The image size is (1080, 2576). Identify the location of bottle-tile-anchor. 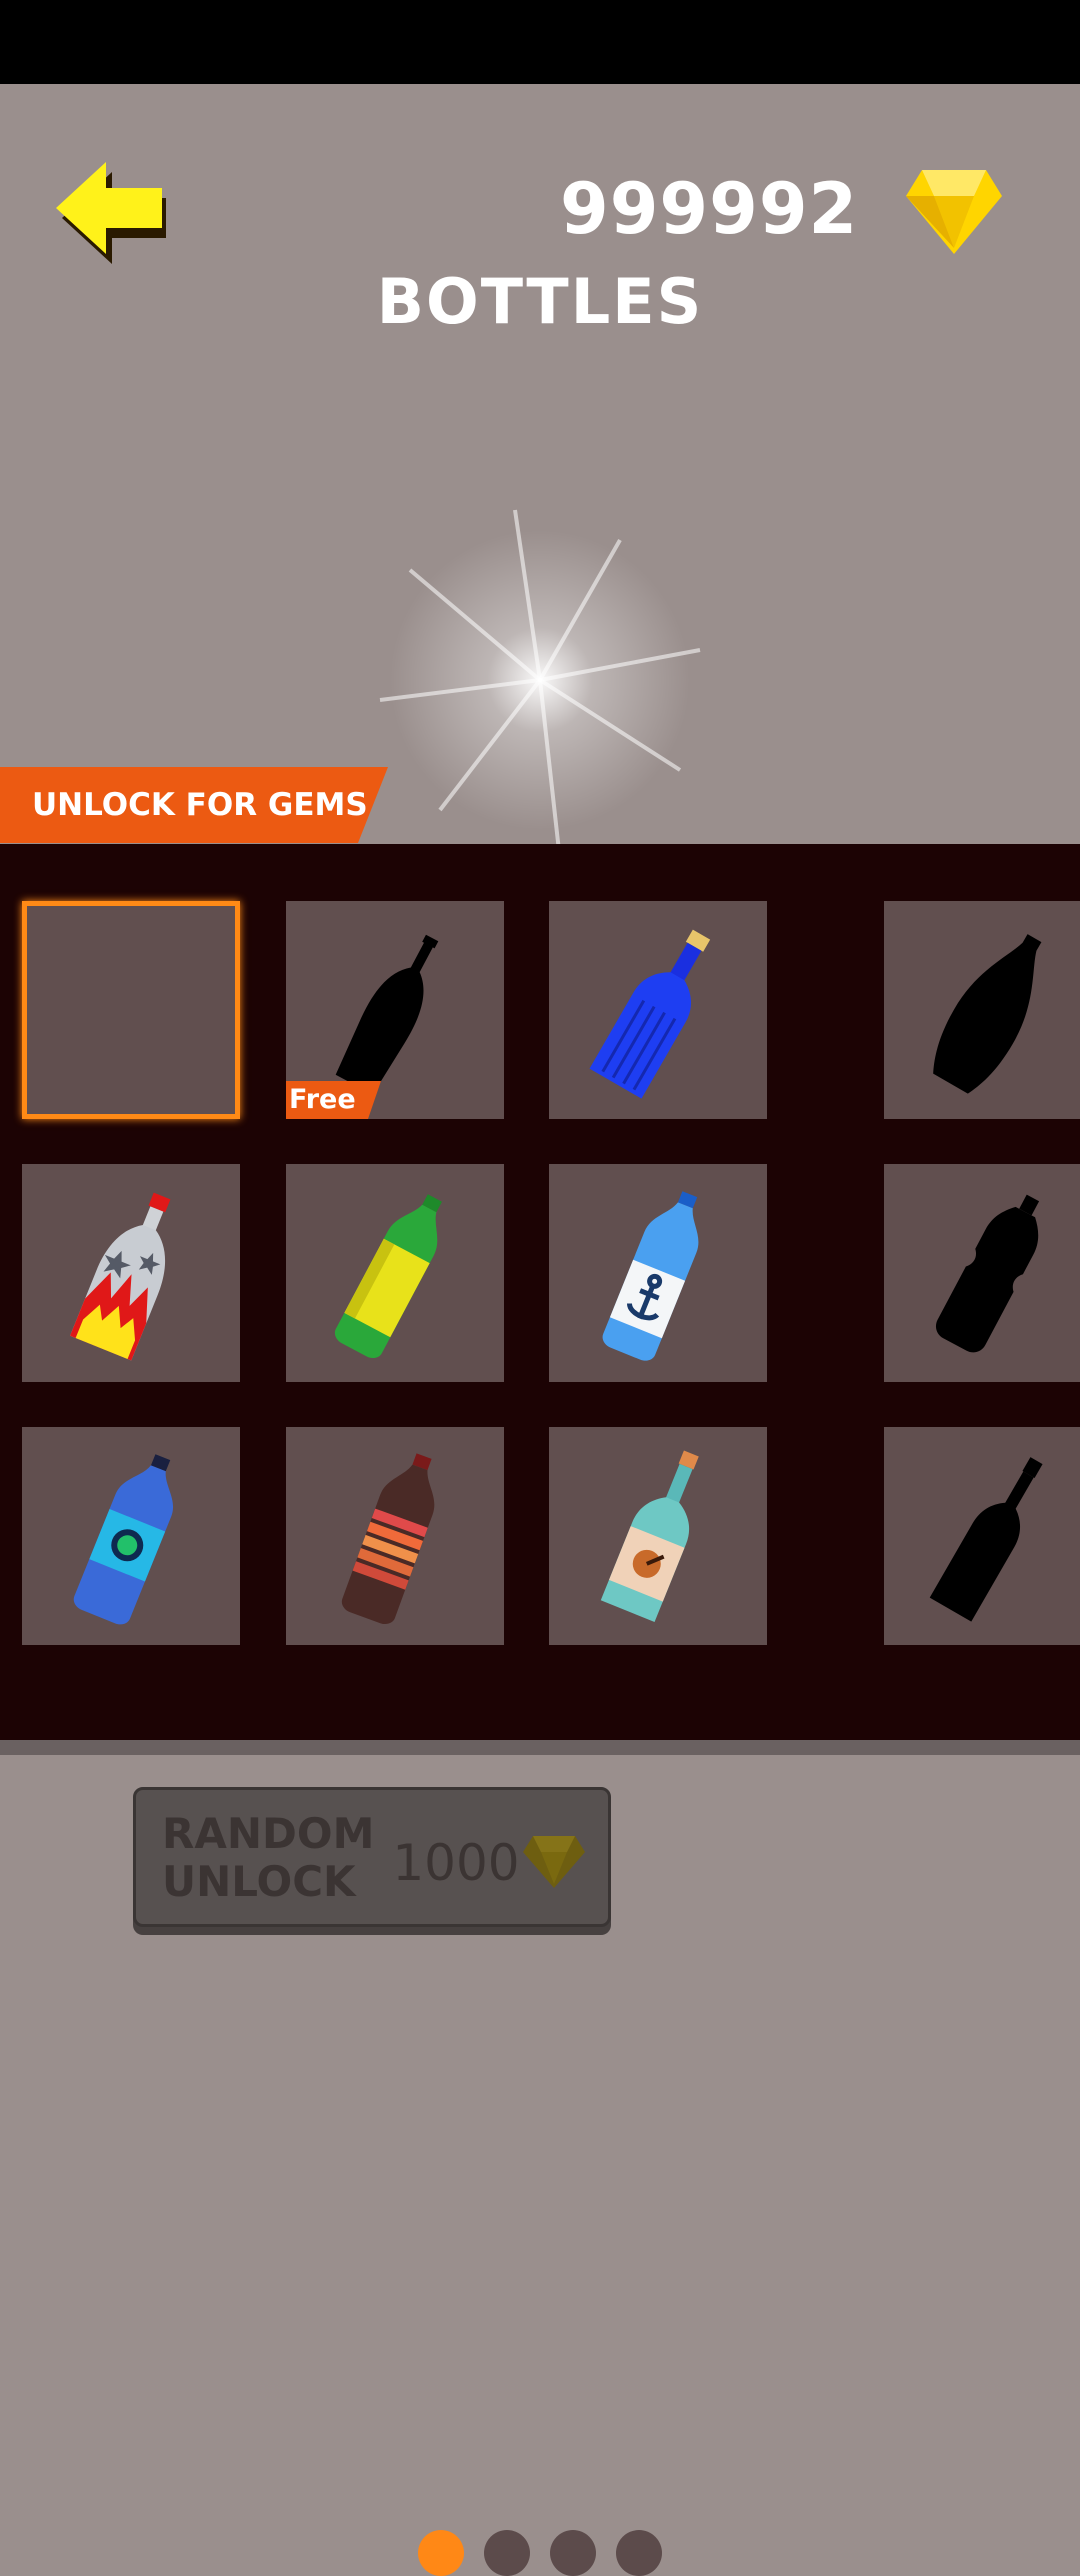
(658, 1273).